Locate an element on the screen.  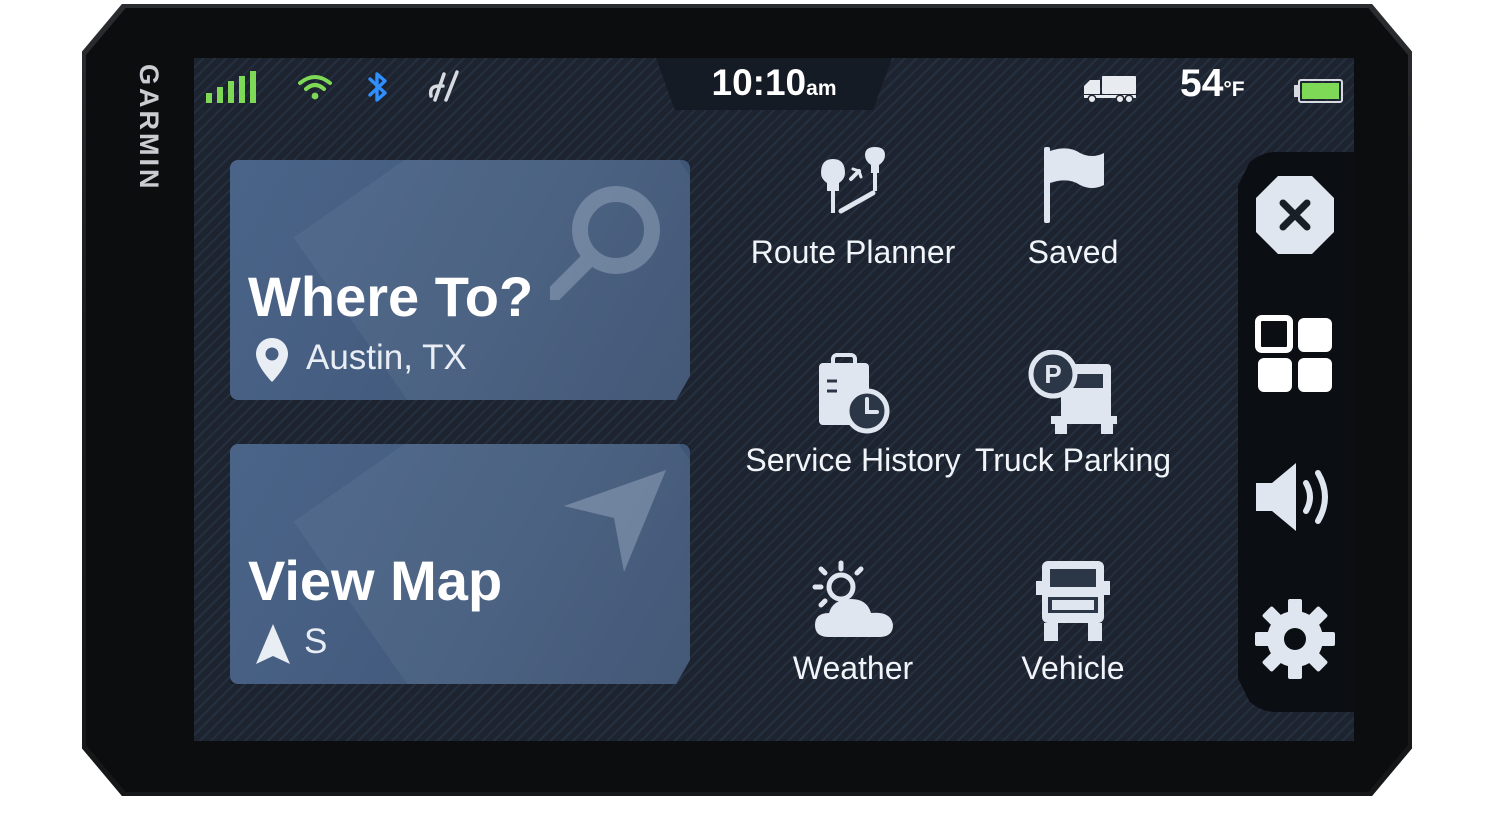
clock-ampm: am is located at coordinates (821, 88).